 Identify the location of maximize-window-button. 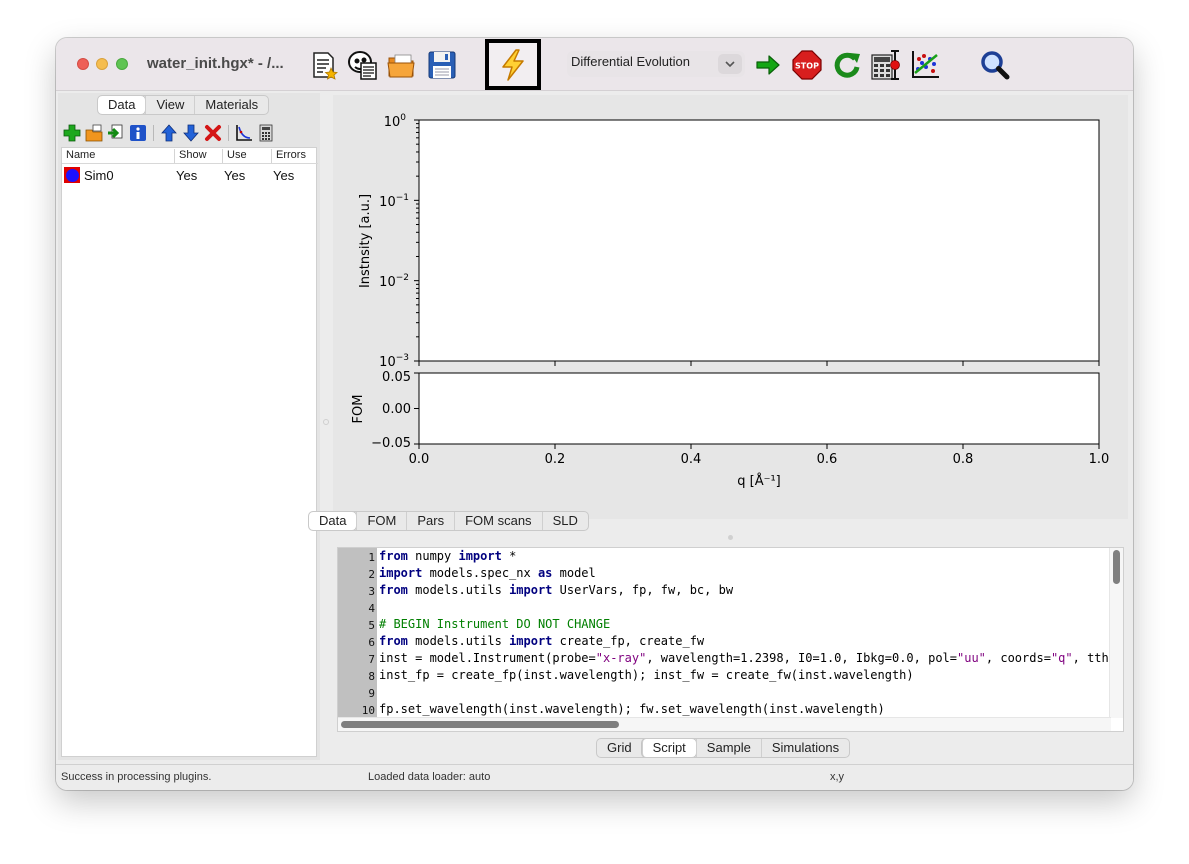
(122, 64).